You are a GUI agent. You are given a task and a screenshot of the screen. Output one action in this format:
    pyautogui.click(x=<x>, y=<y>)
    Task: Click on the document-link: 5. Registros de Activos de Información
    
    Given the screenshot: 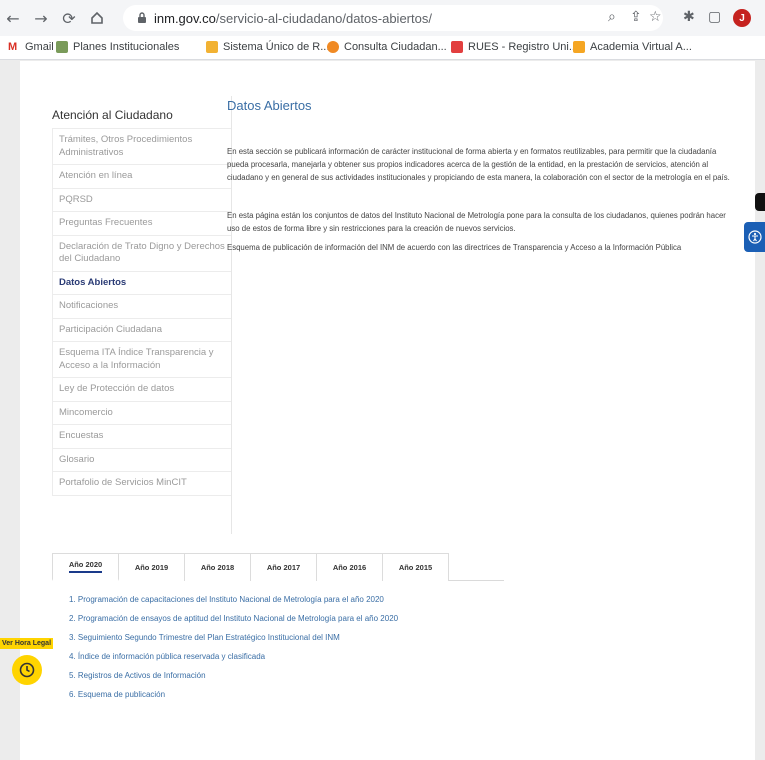 What is the action you would take?
    pyautogui.click(x=233, y=675)
    